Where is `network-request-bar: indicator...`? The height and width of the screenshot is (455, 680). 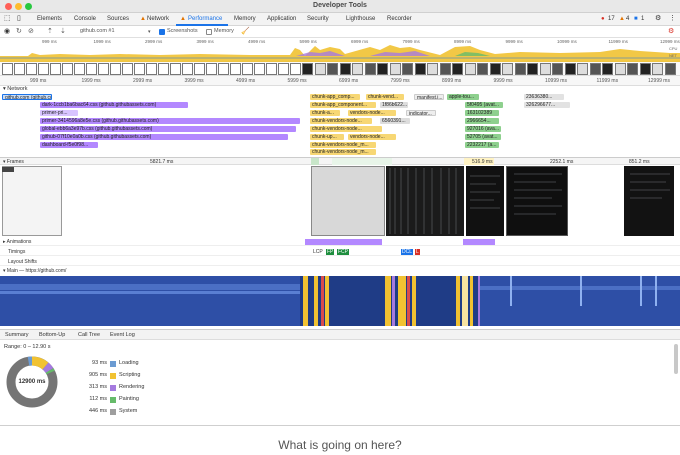
network-request-bar: indicator... is located at coordinates (421, 113).